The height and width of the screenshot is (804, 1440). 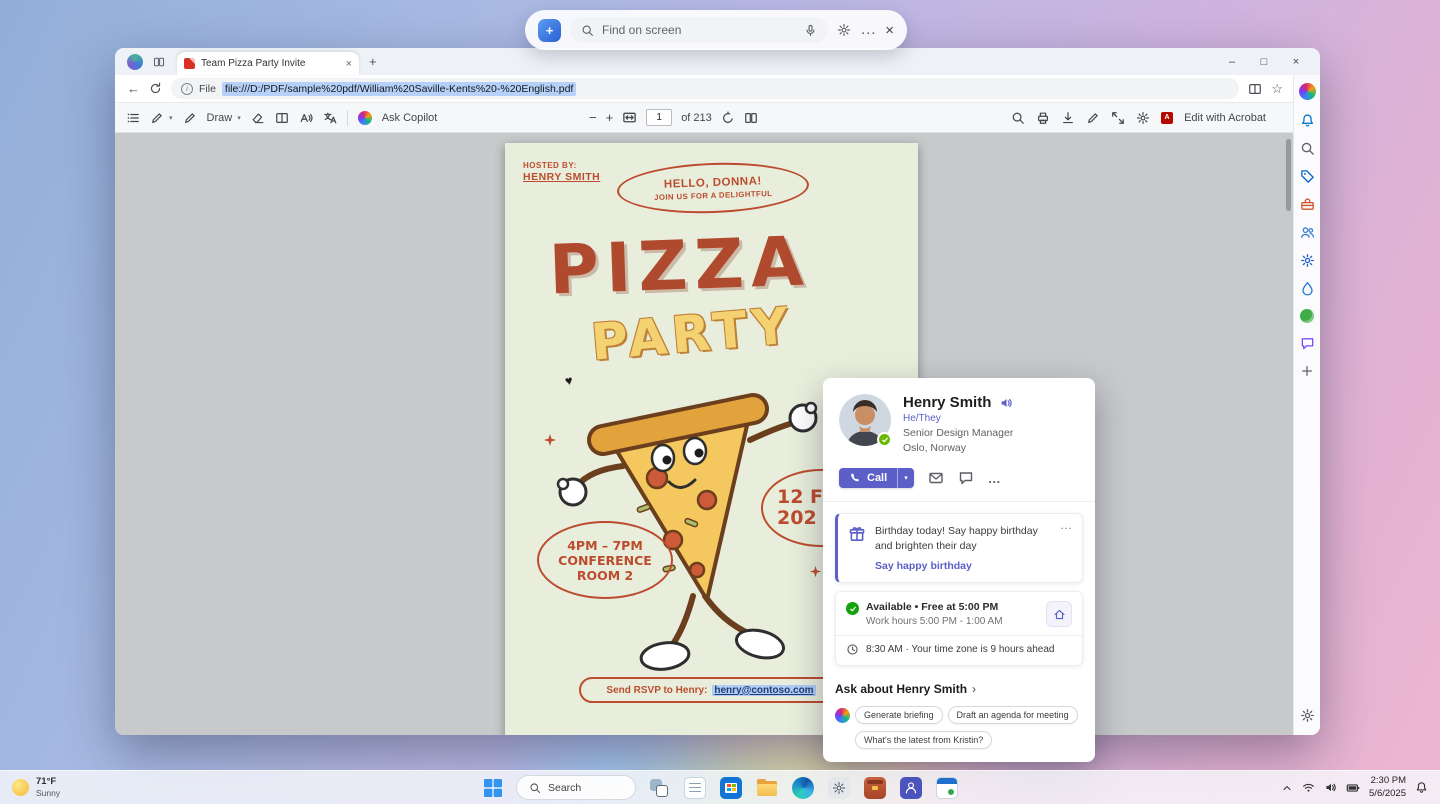 What do you see at coordinates (133, 118) in the screenshot?
I see `table-of-contents-icon` at bounding box center [133, 118].